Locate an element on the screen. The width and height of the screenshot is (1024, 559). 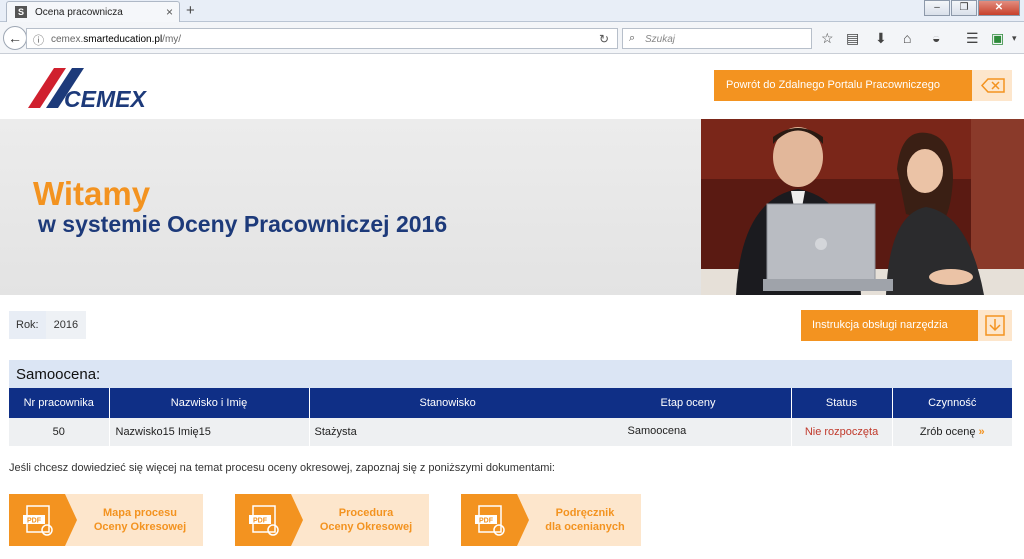
column-header-action: Czynność is located at coordinates (952, 403).